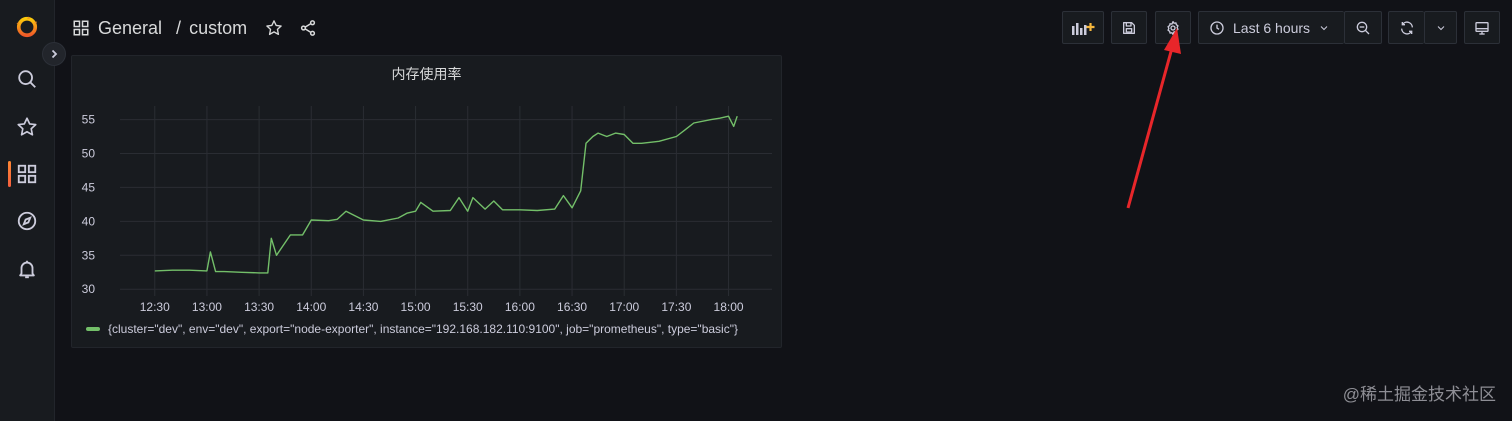  I want to click on add-panel-button, so click(1083, 27).